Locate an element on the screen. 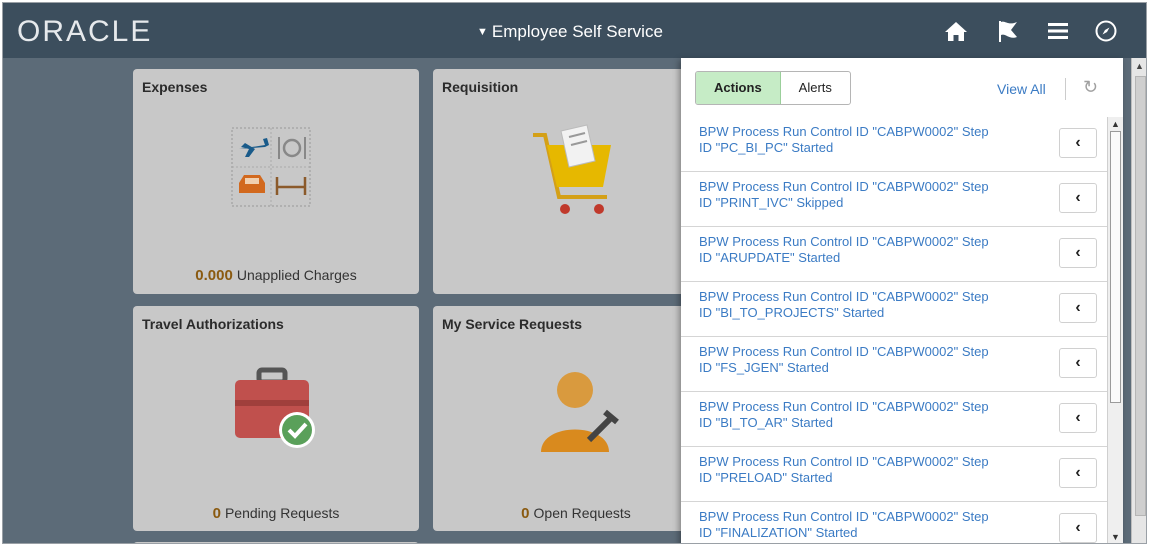 The image size is (1151, 546). homepage-selector: ▼ Employee Self Service is located at coordinates (570, 32).